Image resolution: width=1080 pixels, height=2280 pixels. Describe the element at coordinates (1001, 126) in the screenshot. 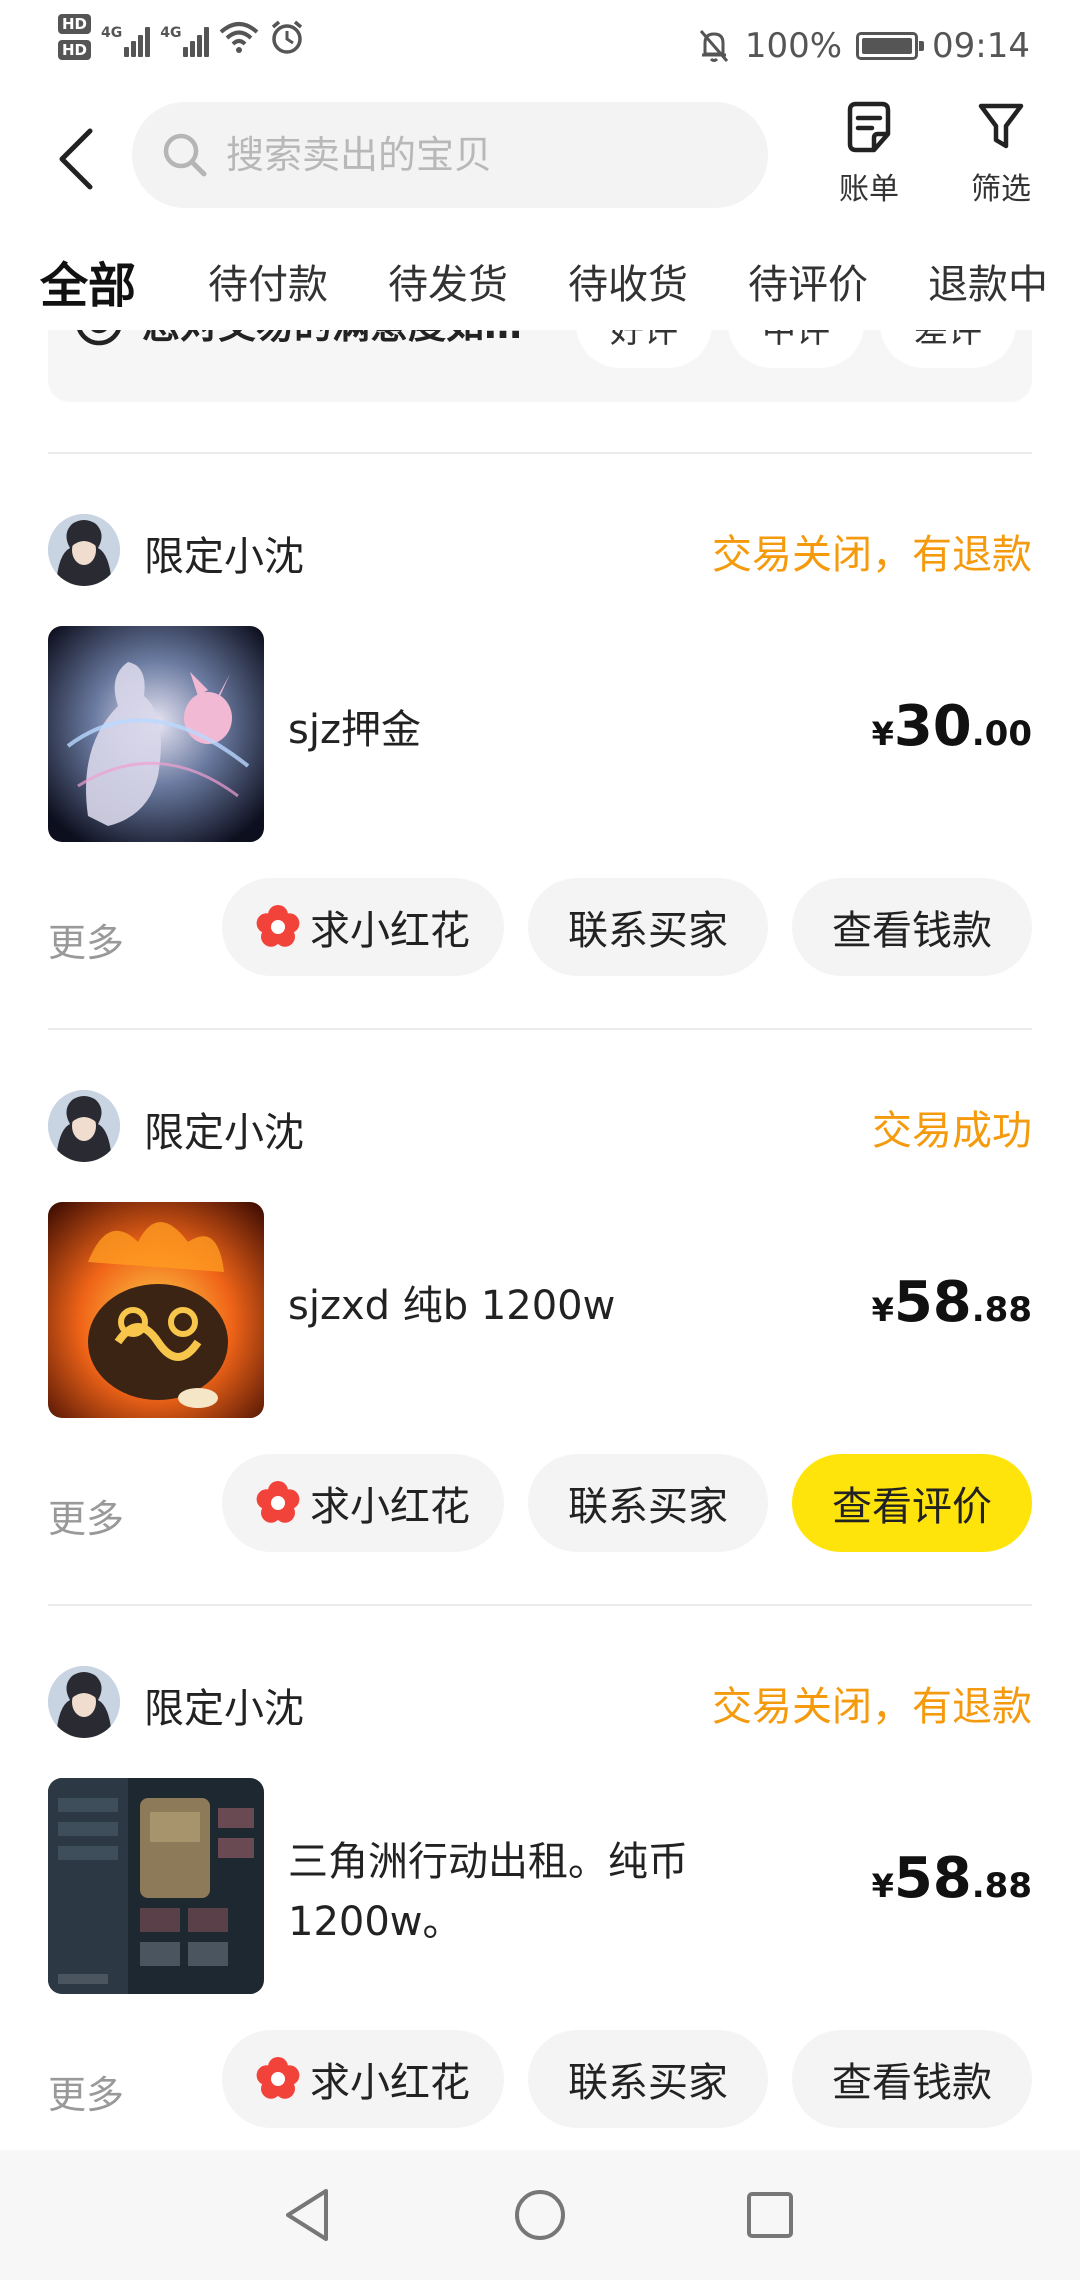

I see `filter-icon` at that location.